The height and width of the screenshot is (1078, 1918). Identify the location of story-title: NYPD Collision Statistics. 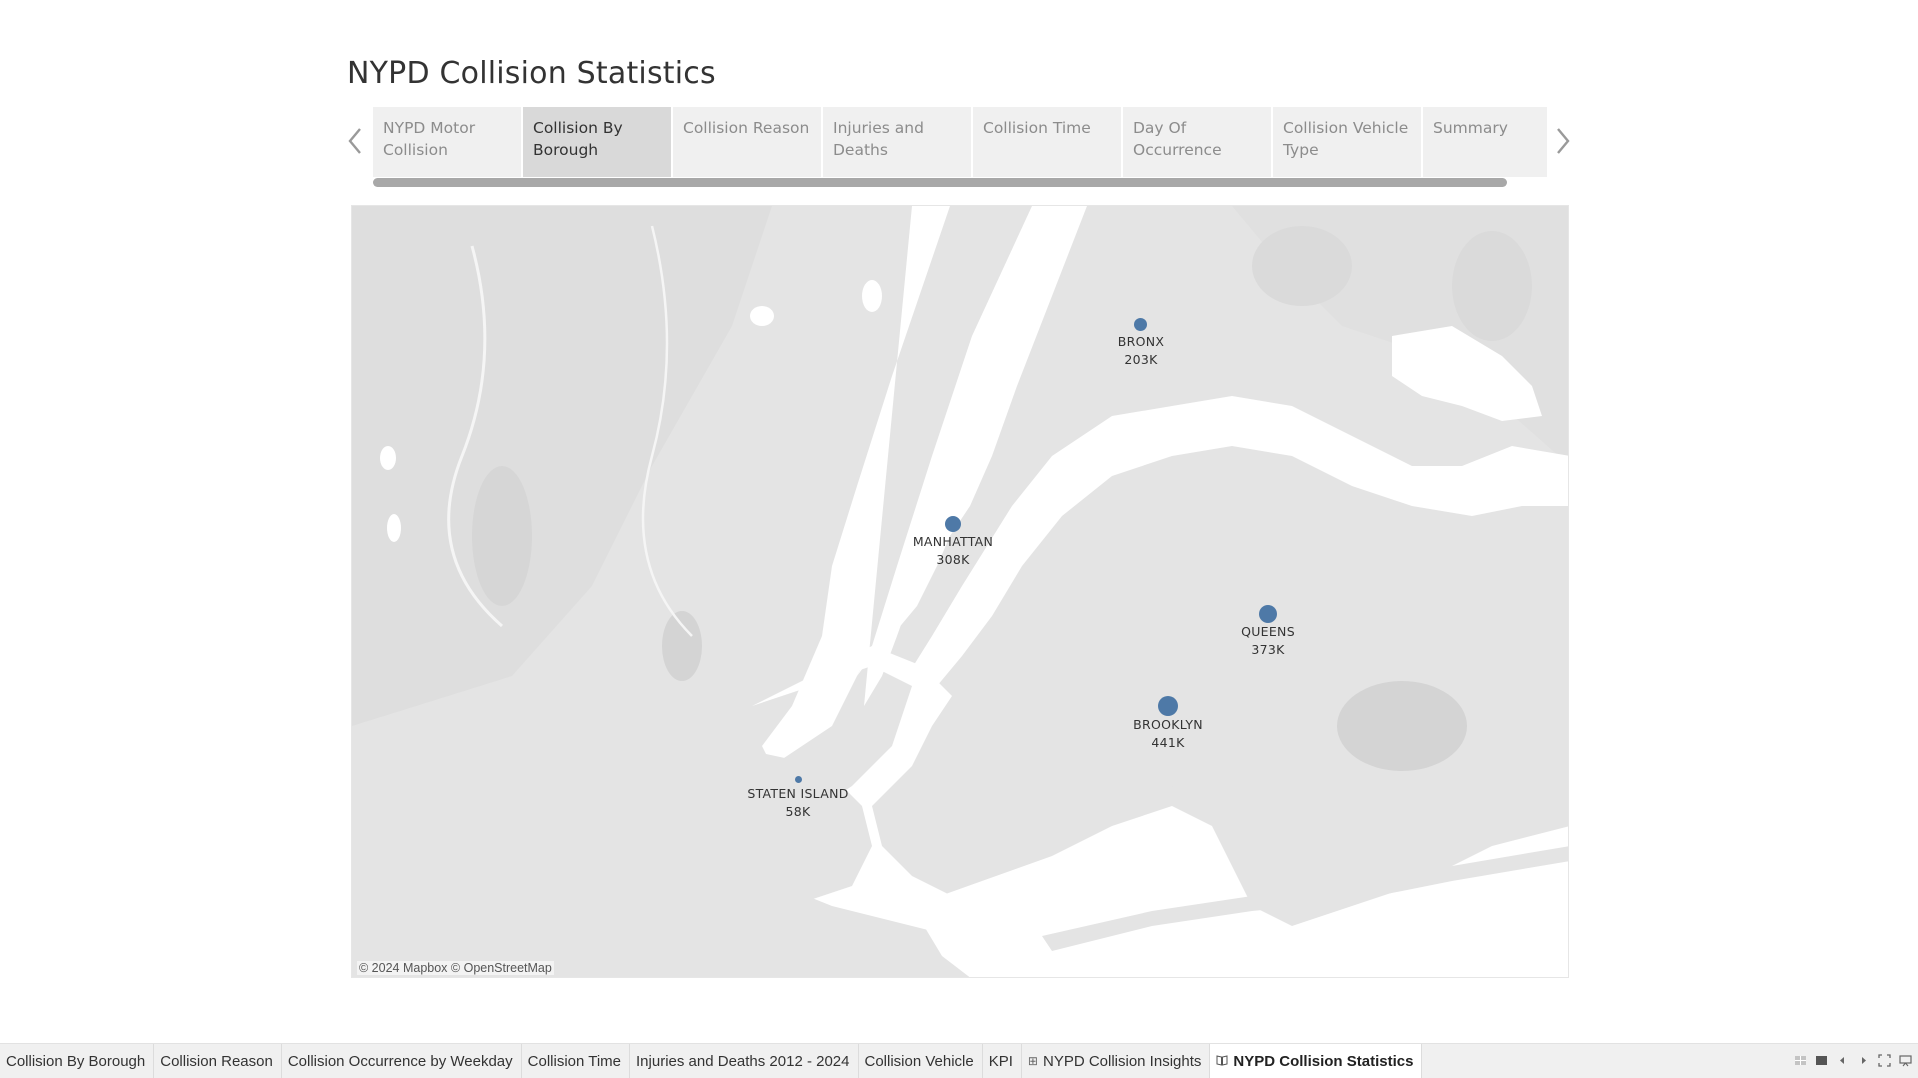
(531, 73).